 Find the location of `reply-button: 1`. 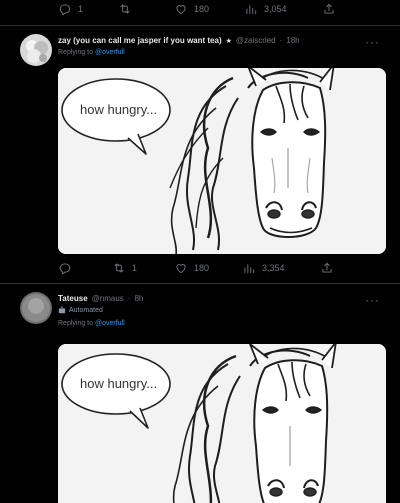

reply-button: 1 is located at coordinates (70, 9).